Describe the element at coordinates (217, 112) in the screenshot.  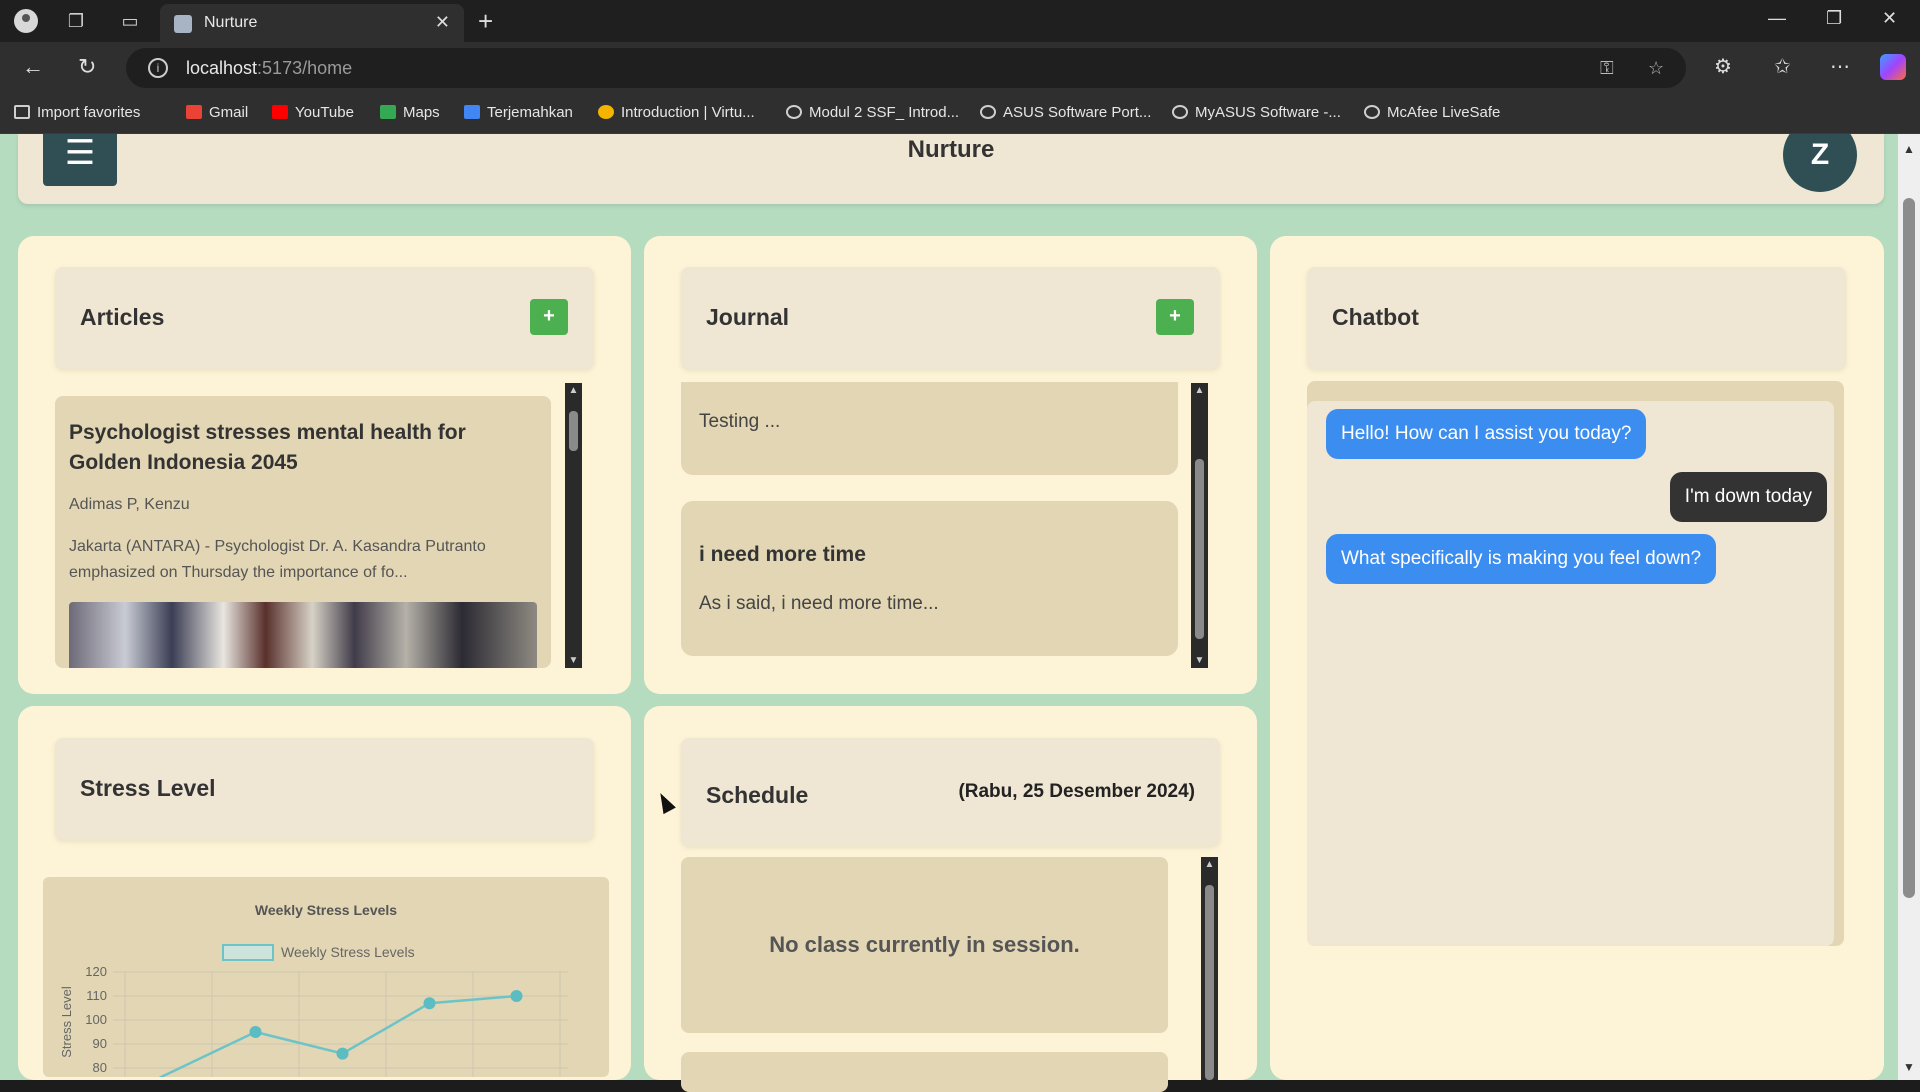
I see `bookmark-item: Gmail` at that location.